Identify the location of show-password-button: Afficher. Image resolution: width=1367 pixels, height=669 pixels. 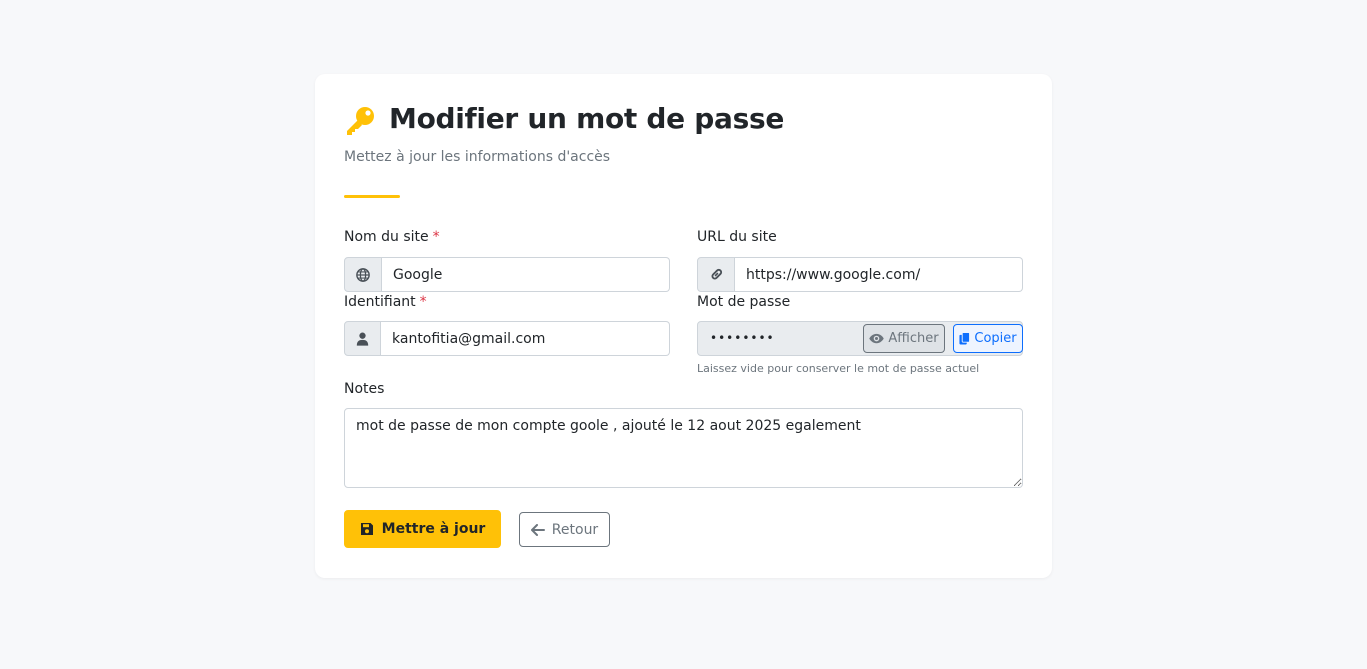
(904, 338).